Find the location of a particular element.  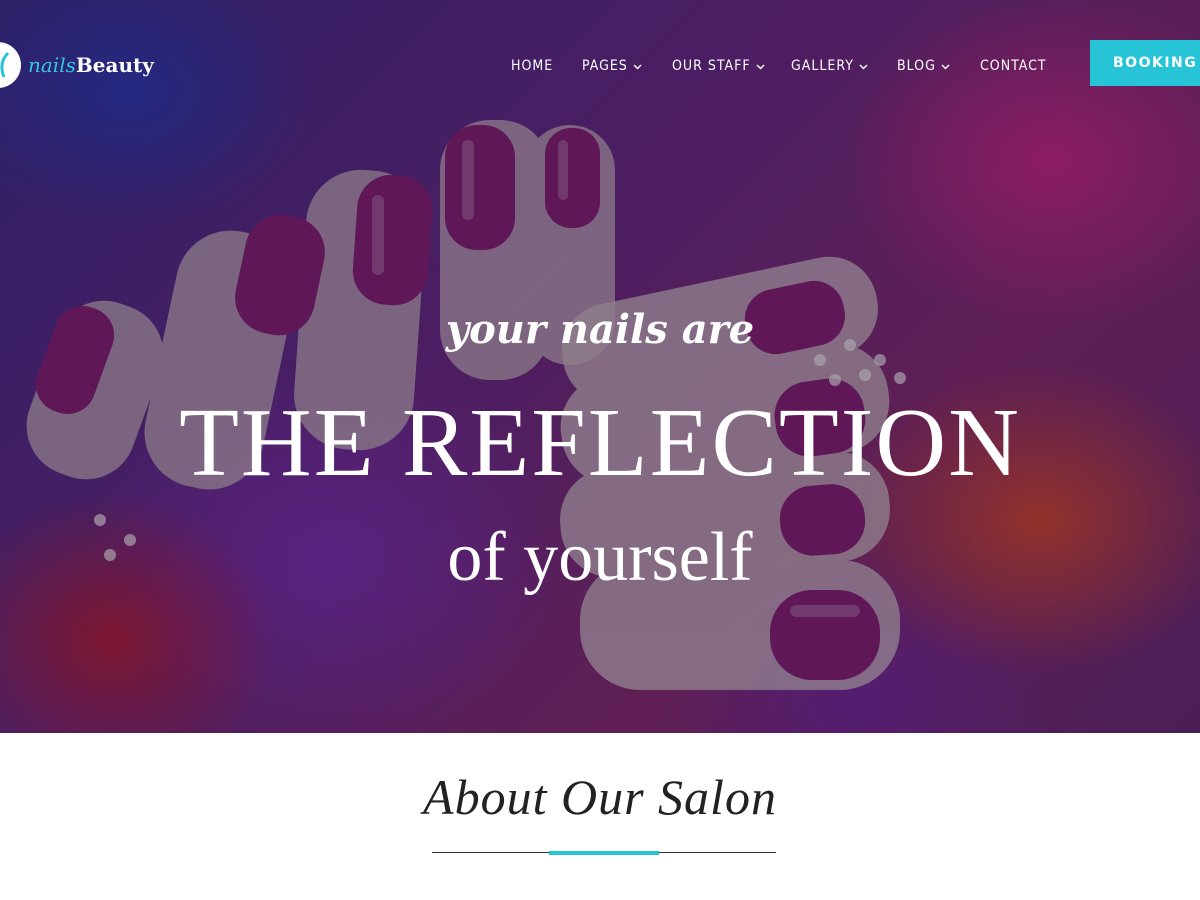

nav-item-label: CONTACT is located at coordinates (1013, 66).